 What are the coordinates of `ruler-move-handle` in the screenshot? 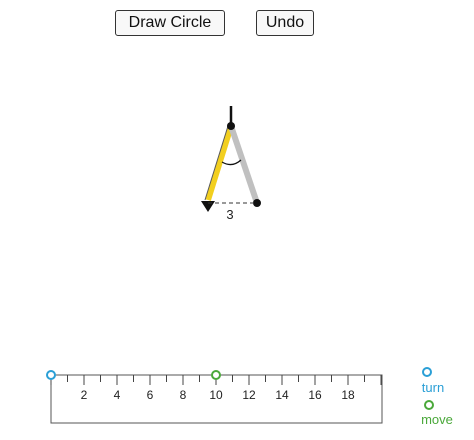 It's located at (216, 375).